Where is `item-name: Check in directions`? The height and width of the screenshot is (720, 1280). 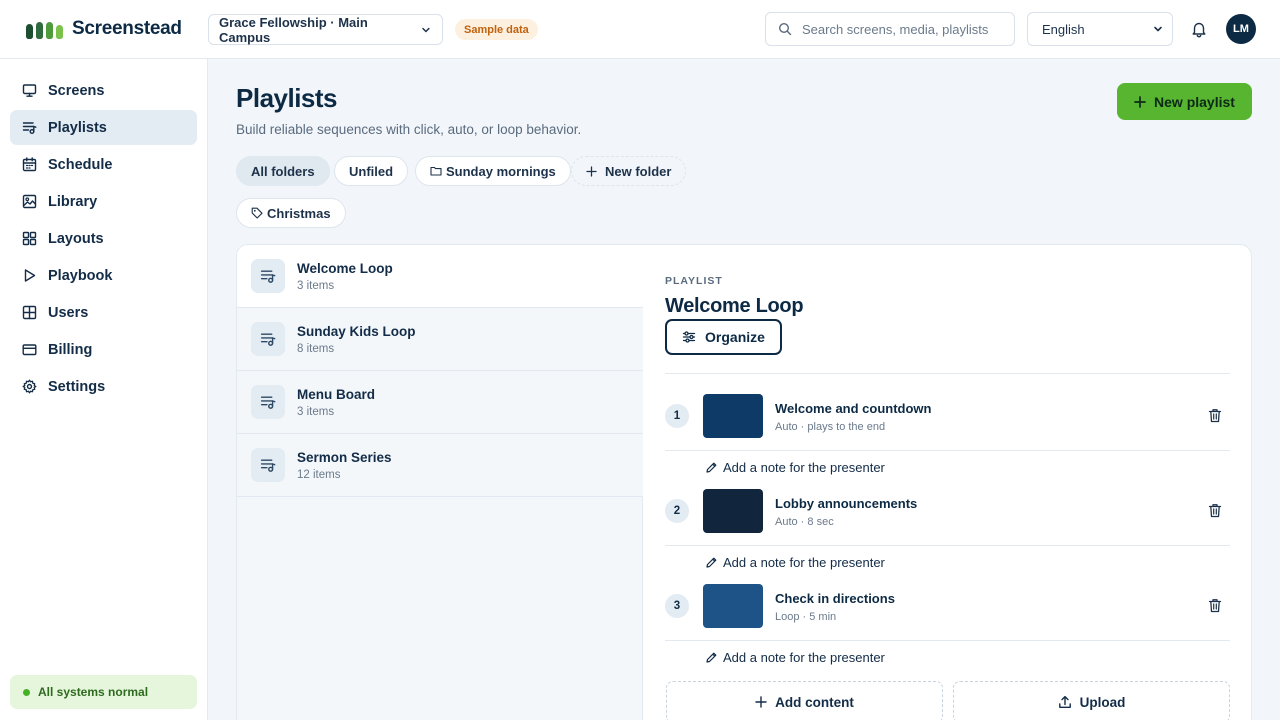 item-name: Check in directions is located at coordinates (835, 598).